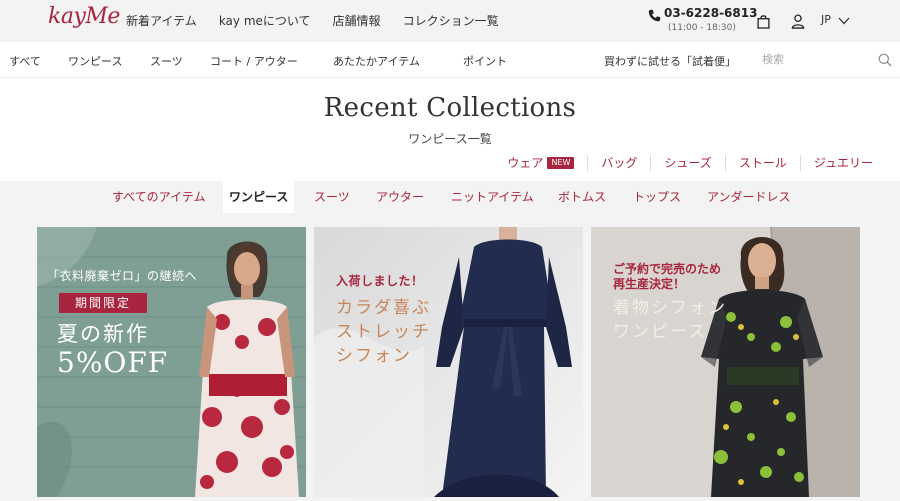  What do you see at coordinates (618, 163) in the screenshot?
I see `category-bags: バッグ` at bounding box center [618, 163].